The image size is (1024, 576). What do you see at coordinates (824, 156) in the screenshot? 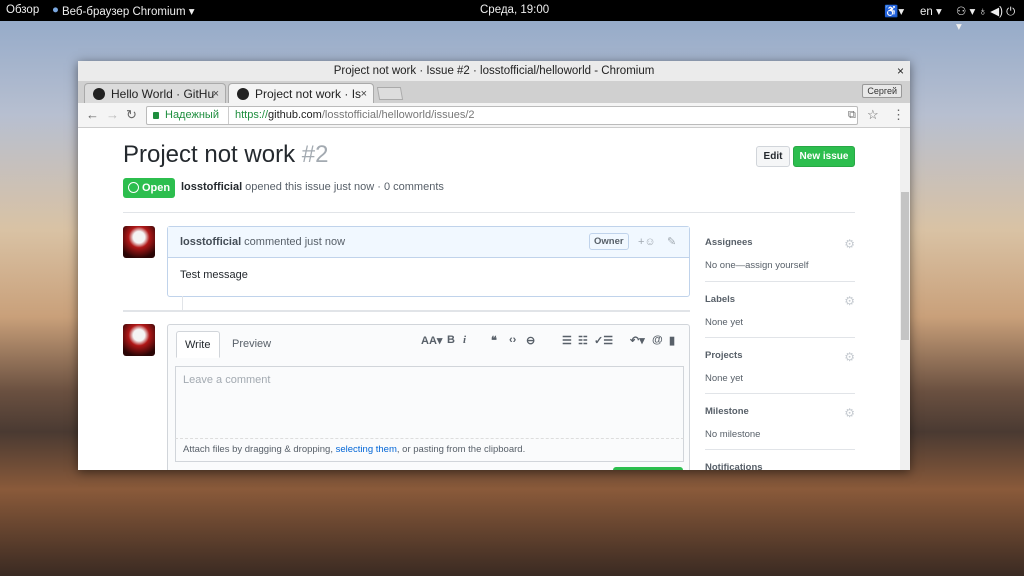
I see `new-issue-button: New issue` at bounding box center [824, 156].